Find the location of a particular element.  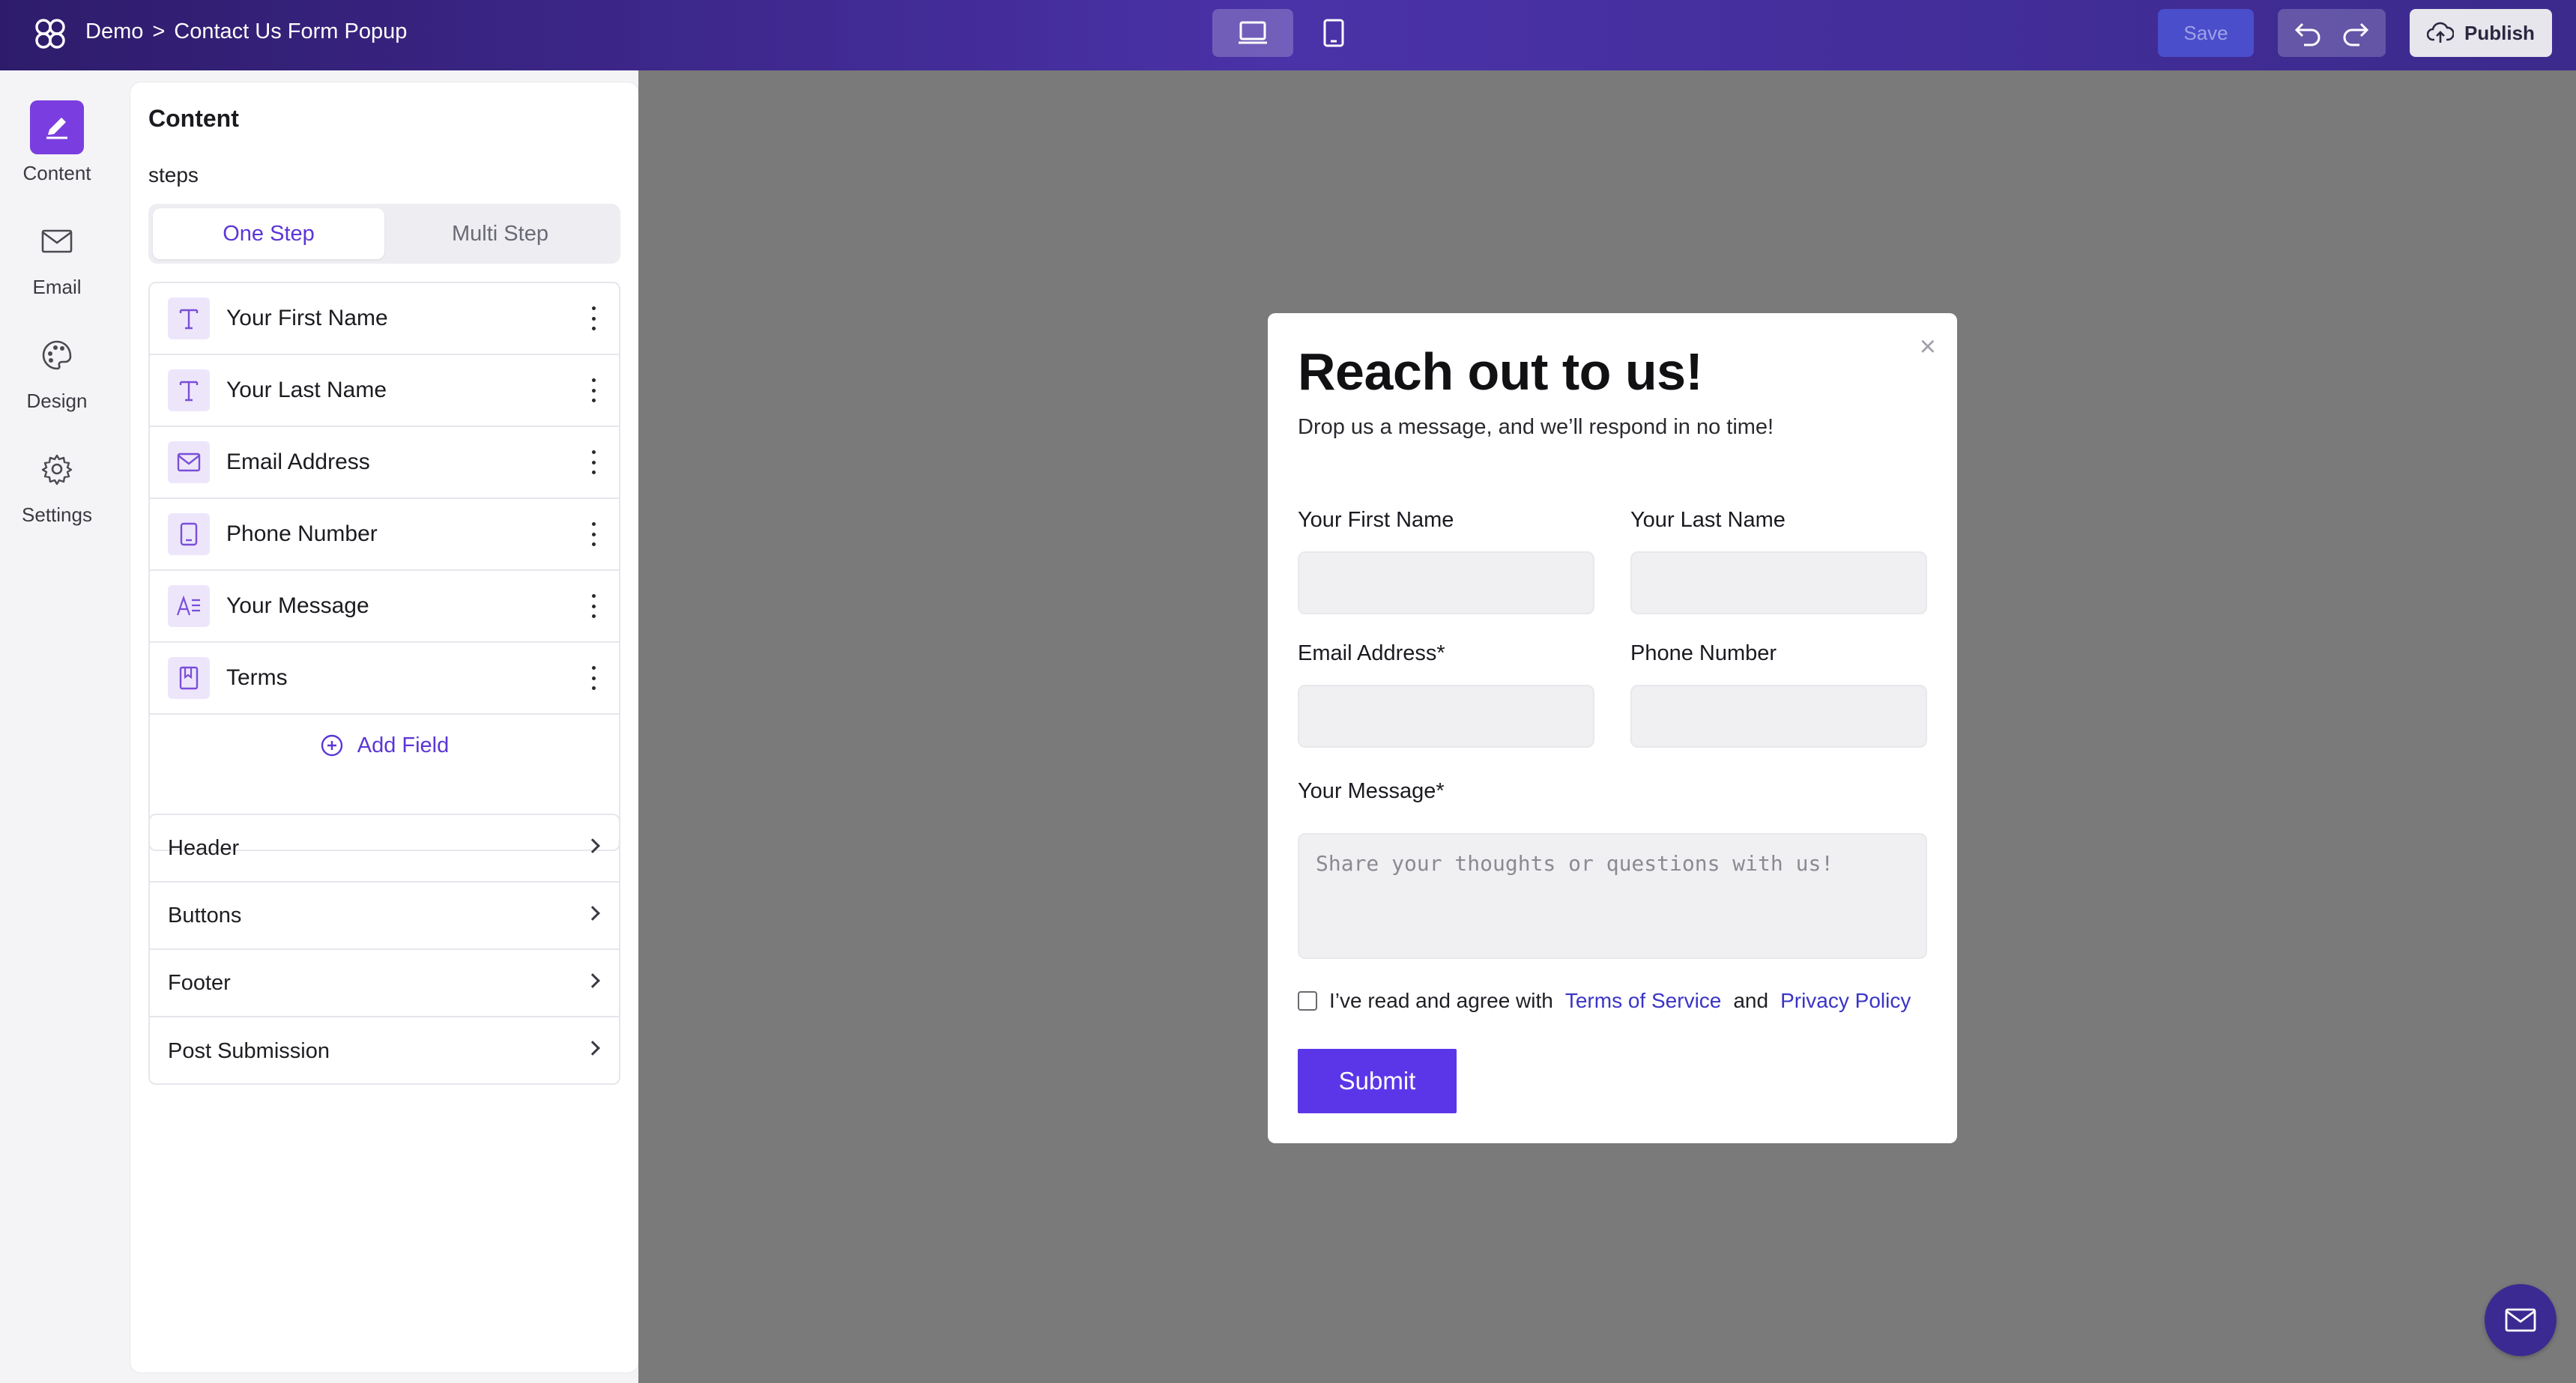

field-item-first-name: Your First Name is located at coordinates (384, 319).